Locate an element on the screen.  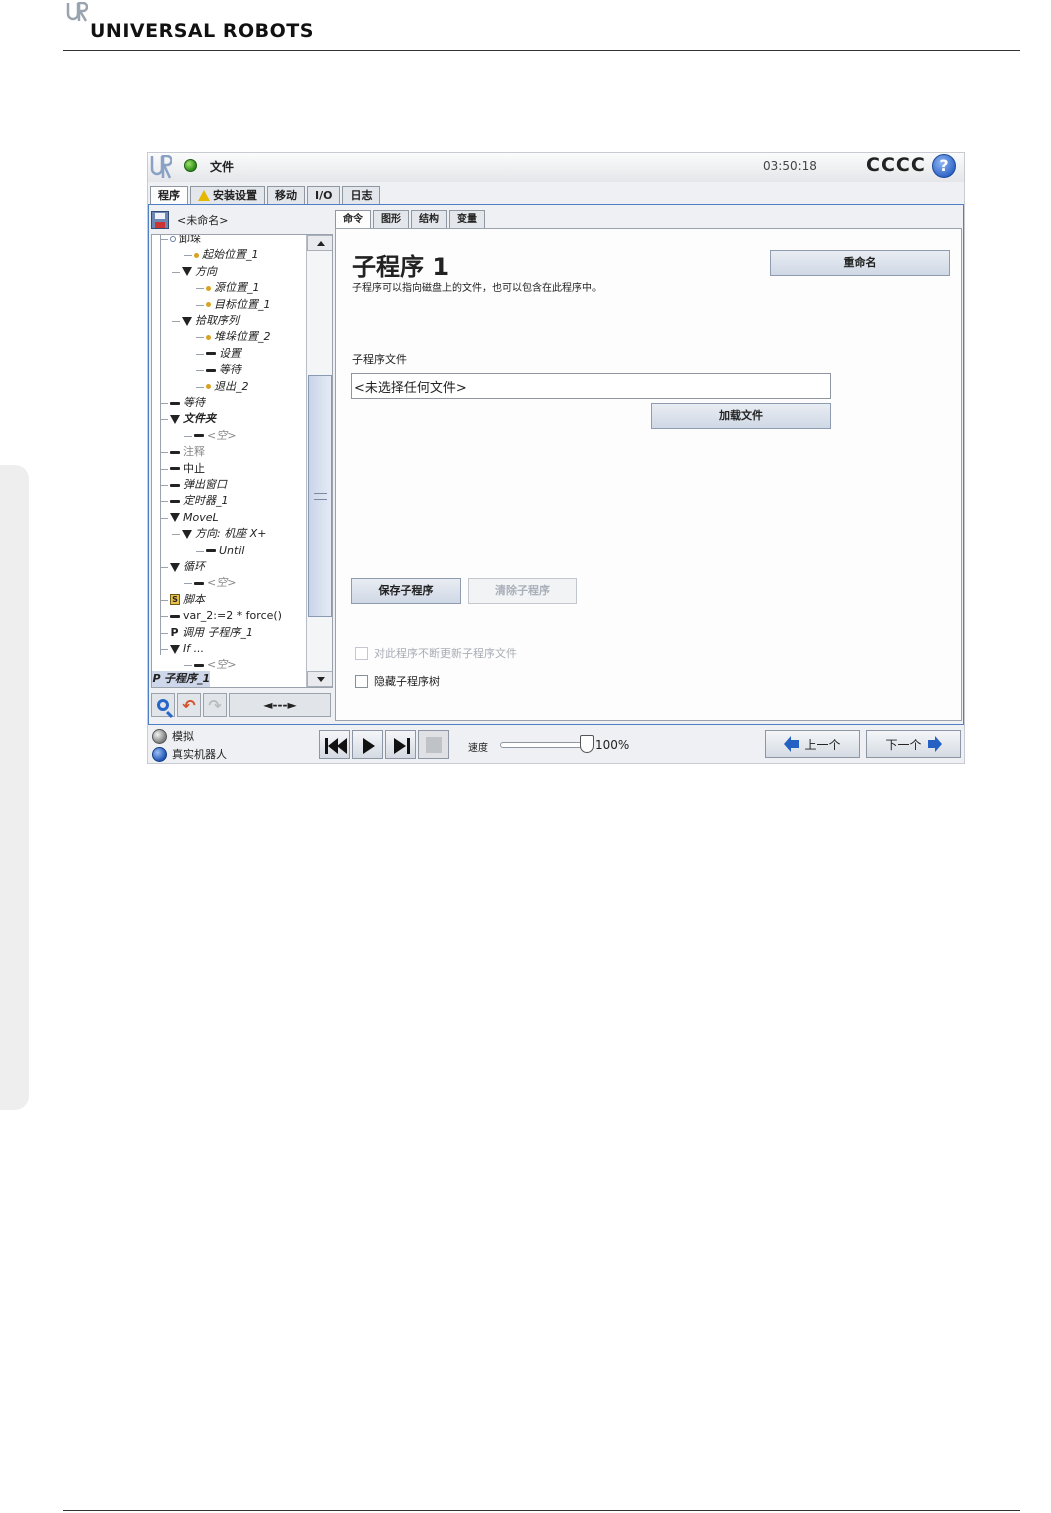
tab-variables: 变量 is located at coordinates (467, 219).